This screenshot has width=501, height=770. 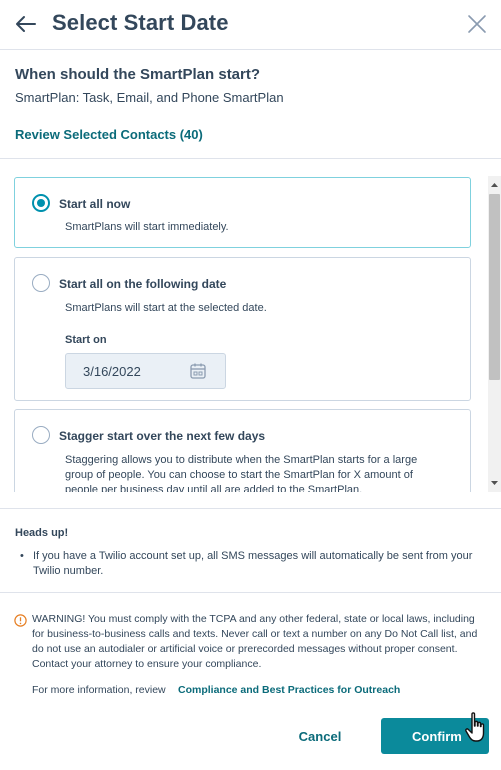 What do you see at coordinates (250, 25) in the screenshot?
I see `dialog-header: Select Start Date` at bounding box center [250, 25].